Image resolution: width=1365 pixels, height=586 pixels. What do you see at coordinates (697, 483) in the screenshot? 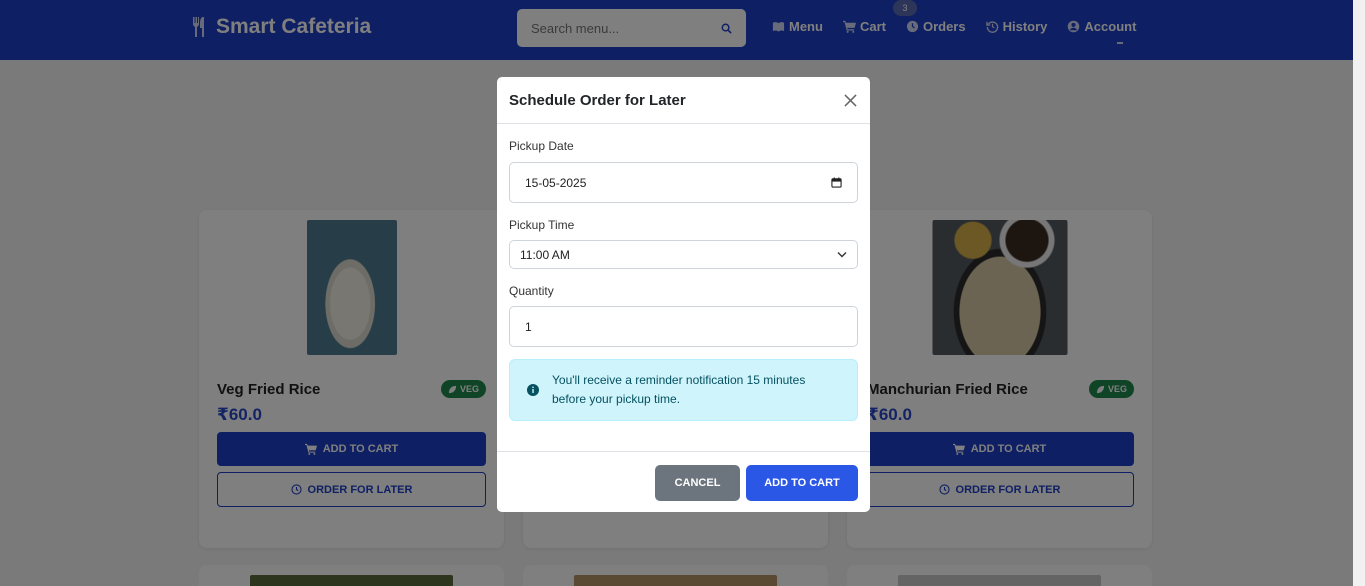
I see `cancel-button: CANCEL` at bounding box center [697, 483].